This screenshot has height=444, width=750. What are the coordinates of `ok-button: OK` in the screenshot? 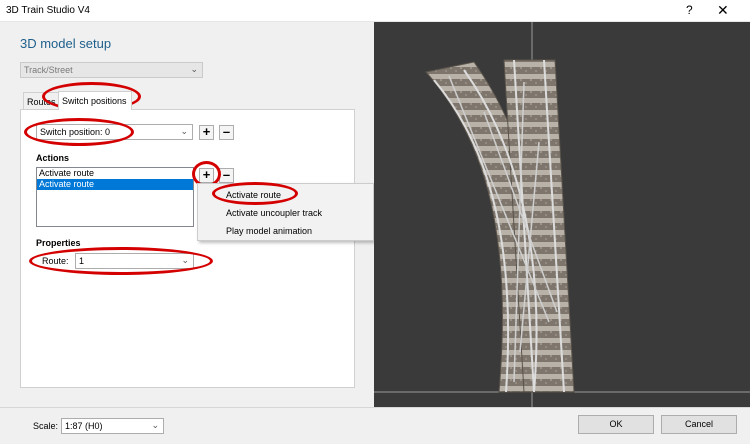 It's located at (616, 424).